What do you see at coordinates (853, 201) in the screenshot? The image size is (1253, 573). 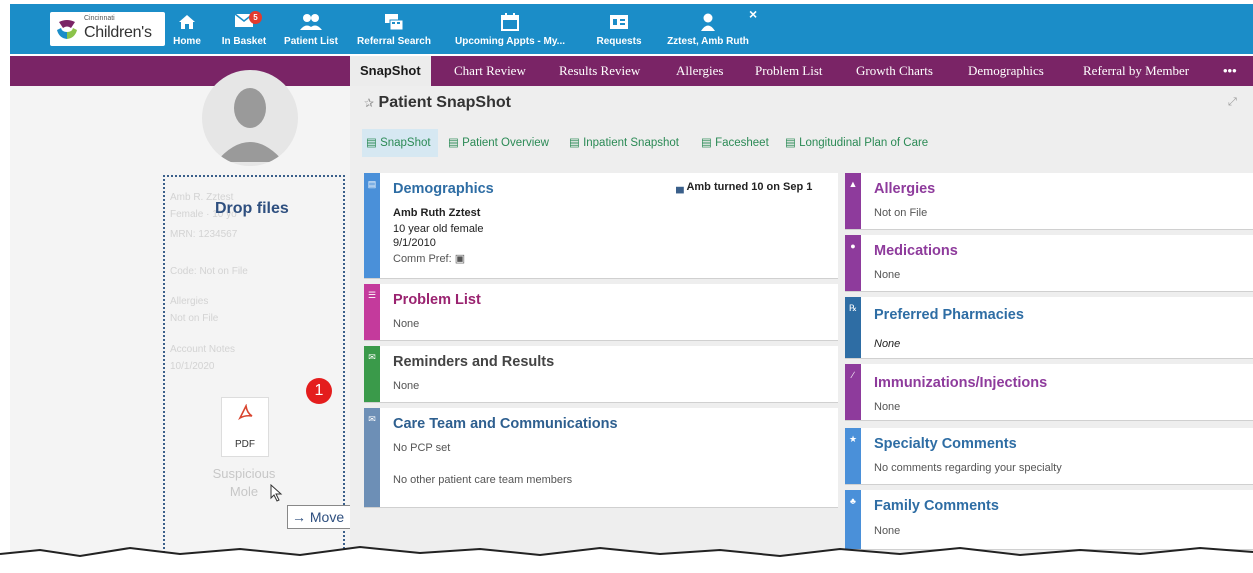 I see `card-stripe: ▲` at bounding box center [853, 201].